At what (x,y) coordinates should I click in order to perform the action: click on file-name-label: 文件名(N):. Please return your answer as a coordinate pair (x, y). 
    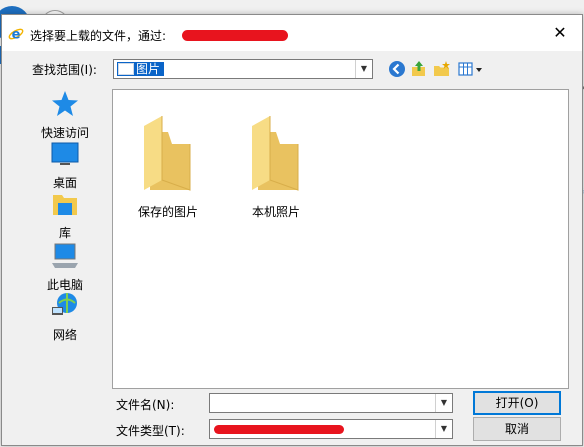
    Looking at the image, I should click on (145, 405).